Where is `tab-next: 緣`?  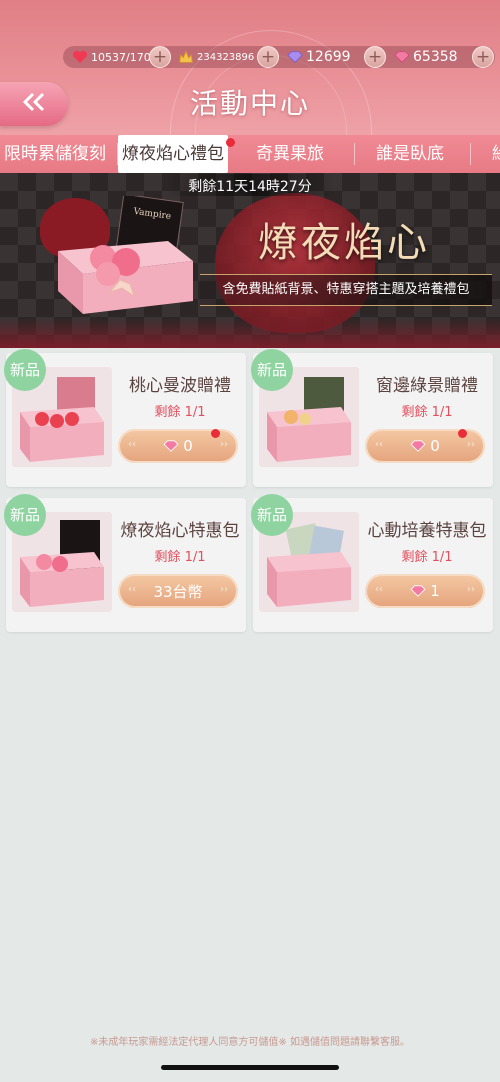
tab-next: 緣 is located at coordinates (496, 154).